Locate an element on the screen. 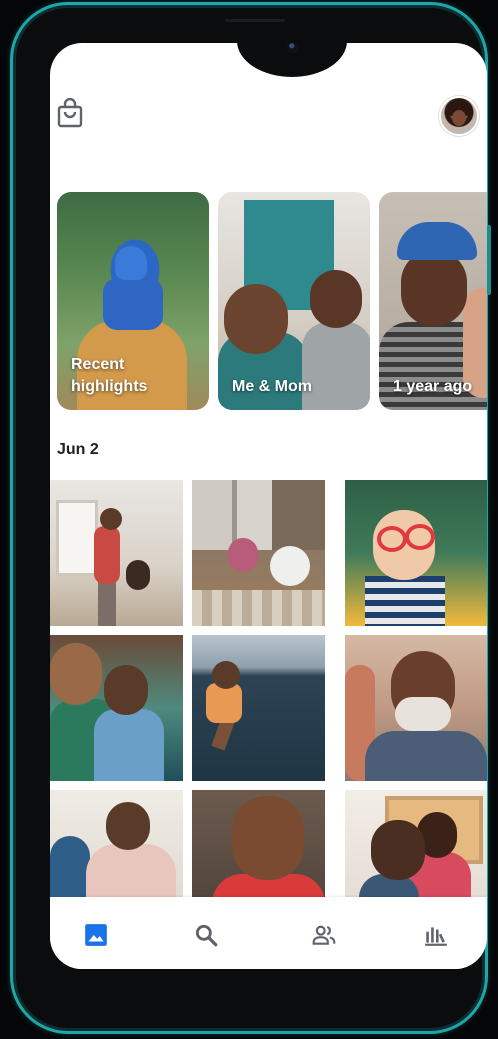 The height and width of the screenshot is (1039, 498). library-icon is located at coordinates (436, 936).